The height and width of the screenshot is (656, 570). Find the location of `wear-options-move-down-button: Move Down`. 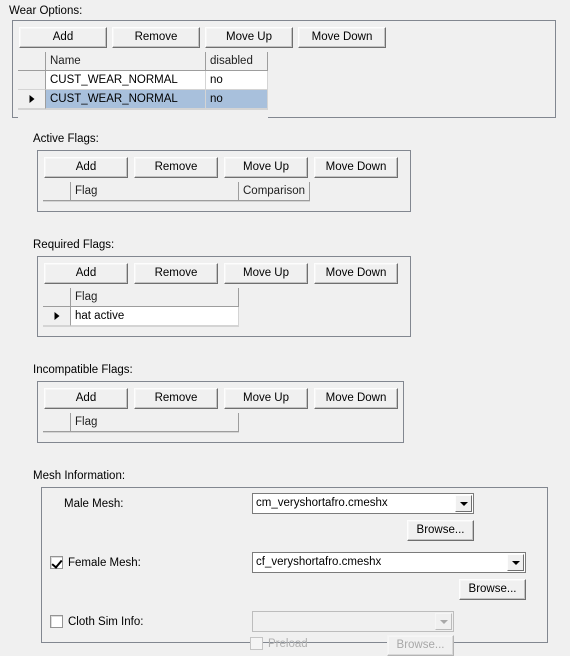

wear-options-move-down-button: Move Down is located at coordinates (342, 37).